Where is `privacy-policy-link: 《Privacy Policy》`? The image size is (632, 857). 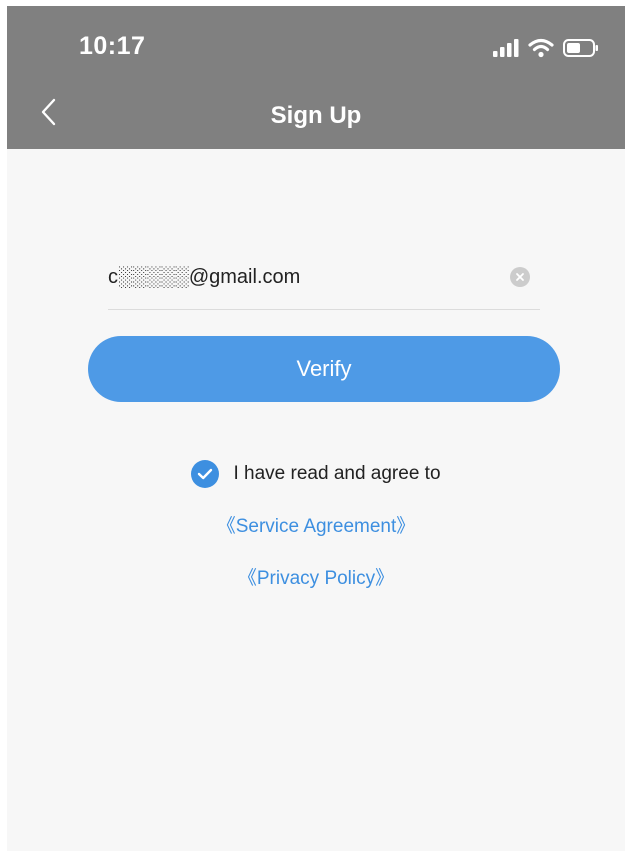 privacy-policy-link: 《Privacy Policy》 is located at coordinates (316, 576).